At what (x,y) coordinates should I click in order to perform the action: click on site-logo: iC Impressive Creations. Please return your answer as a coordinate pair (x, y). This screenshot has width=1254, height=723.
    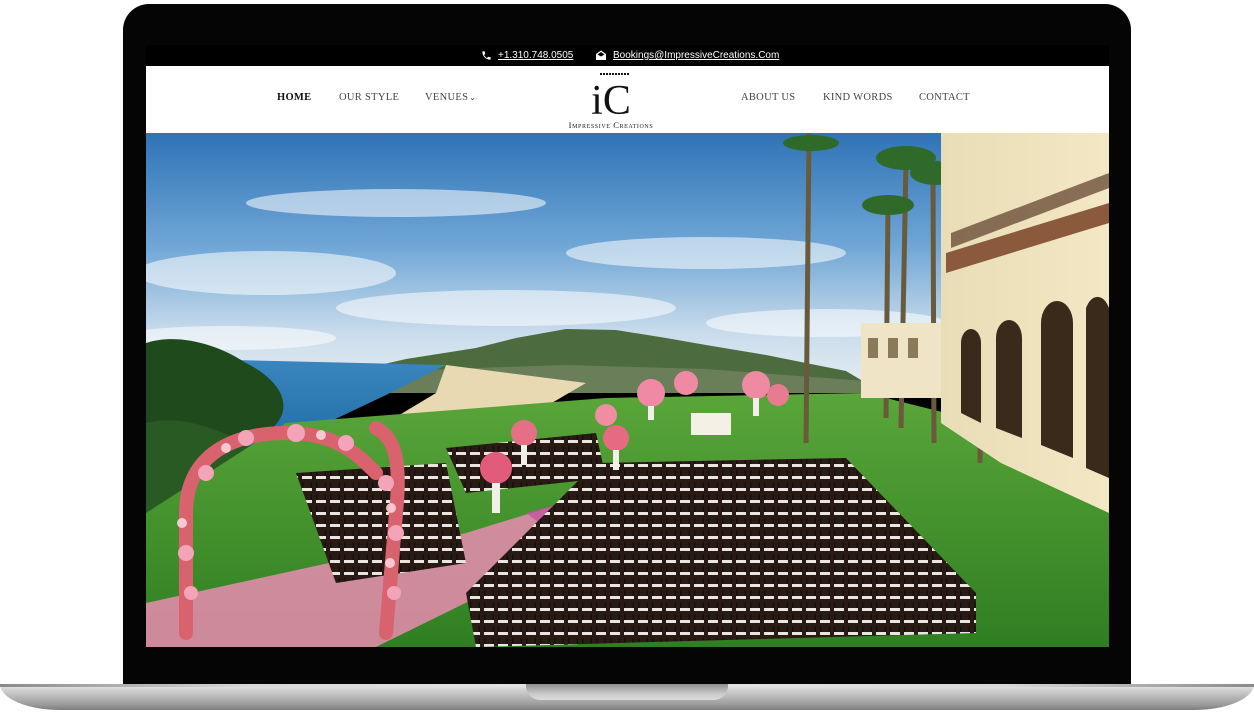
    Looking at the image, I should click on (611, 100).